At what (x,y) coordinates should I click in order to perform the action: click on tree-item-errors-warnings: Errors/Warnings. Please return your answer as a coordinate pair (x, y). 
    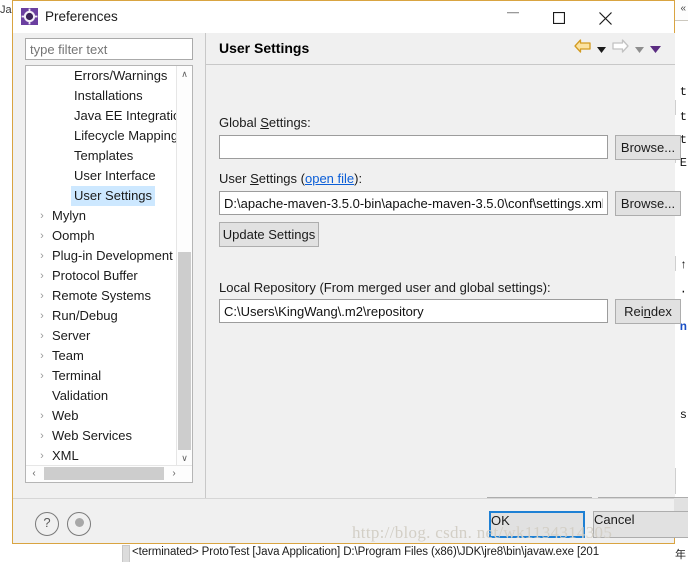
    Looking at the image, I should click on (102, 76).